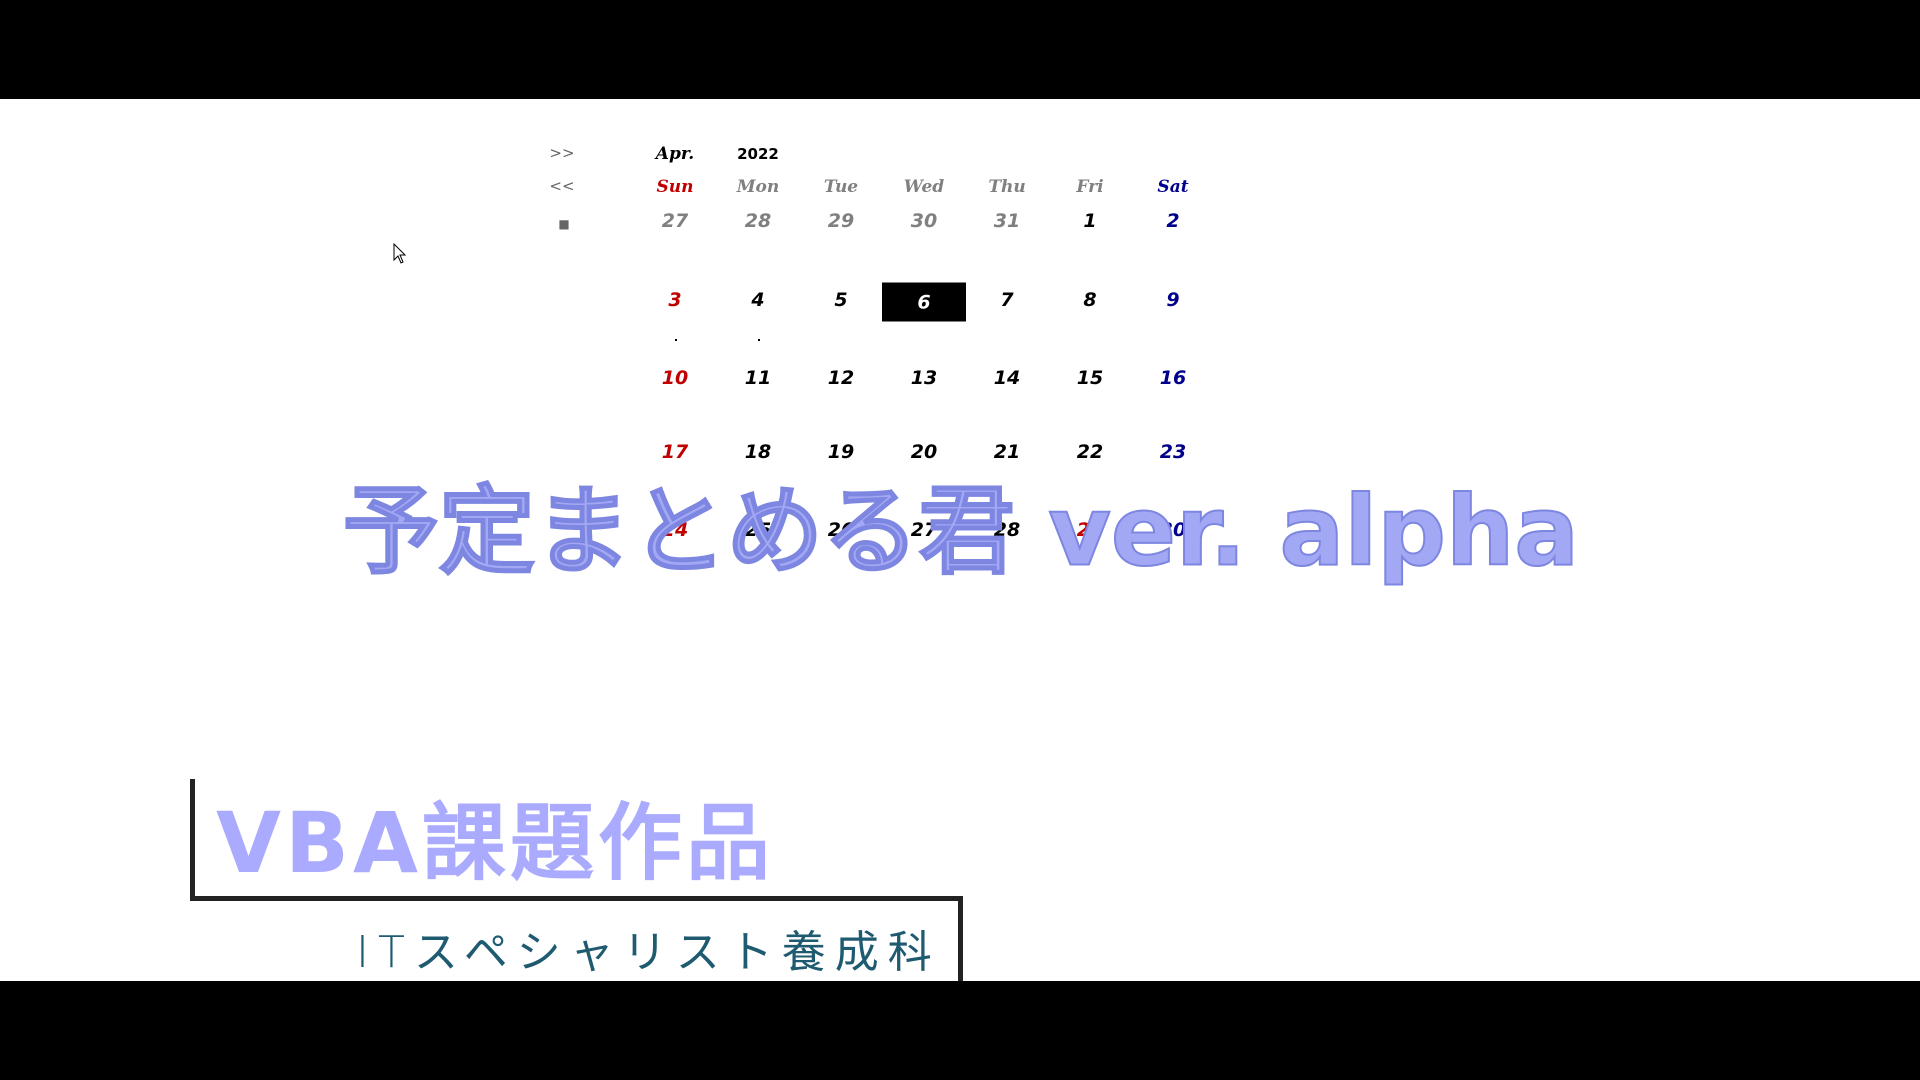 Image resolution: width=1920 pixels, height=1080 pixels. What do you see at coordinates (1173, 221) in the screenshot?
I see `calendar-day: 2` at bounding box center [1173, 221].